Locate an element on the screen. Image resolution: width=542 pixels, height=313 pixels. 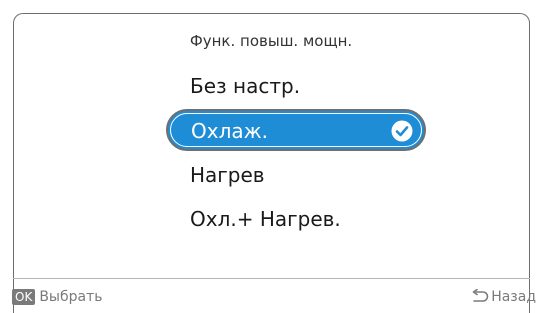
option-cooling-label: Охлаж. is located at coordinates (229, 131).